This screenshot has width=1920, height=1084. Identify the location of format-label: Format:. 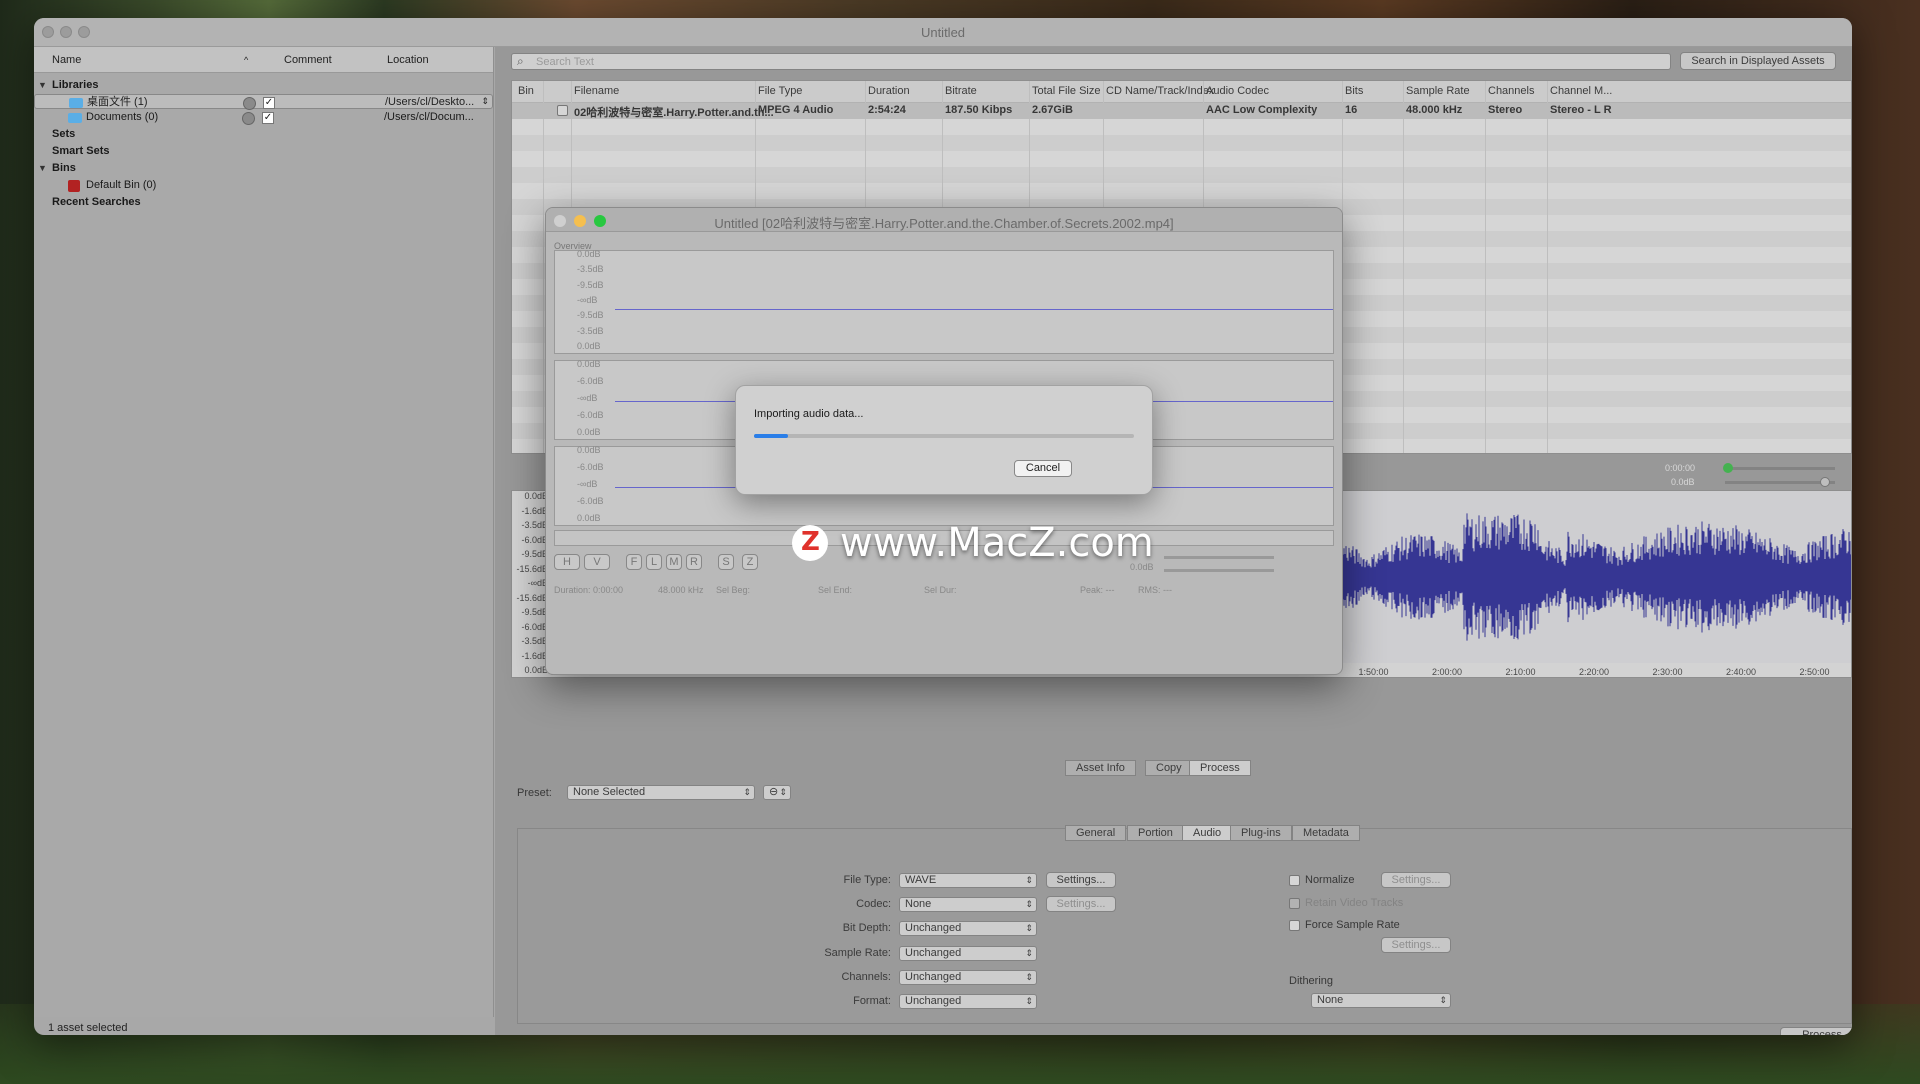
(872, 1001).